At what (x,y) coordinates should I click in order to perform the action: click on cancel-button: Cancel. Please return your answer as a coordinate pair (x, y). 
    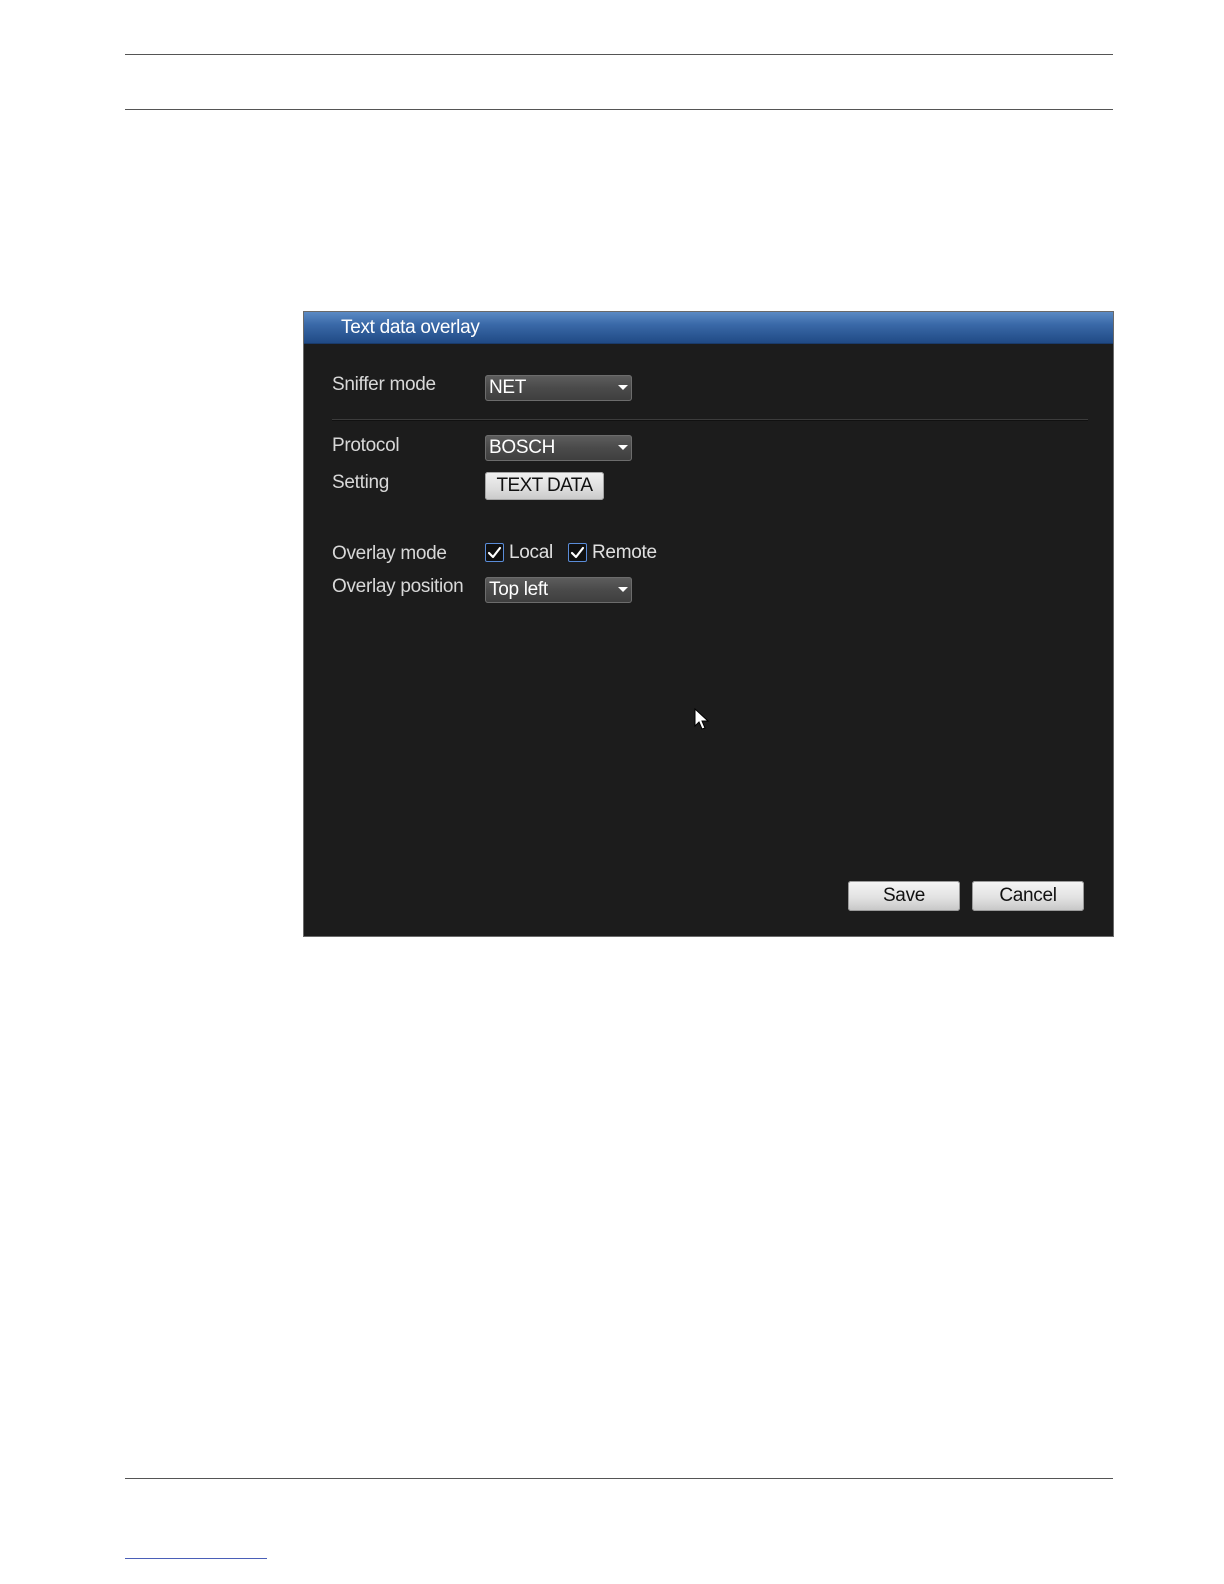
    Looking at the image, I should click on (1028, 896).